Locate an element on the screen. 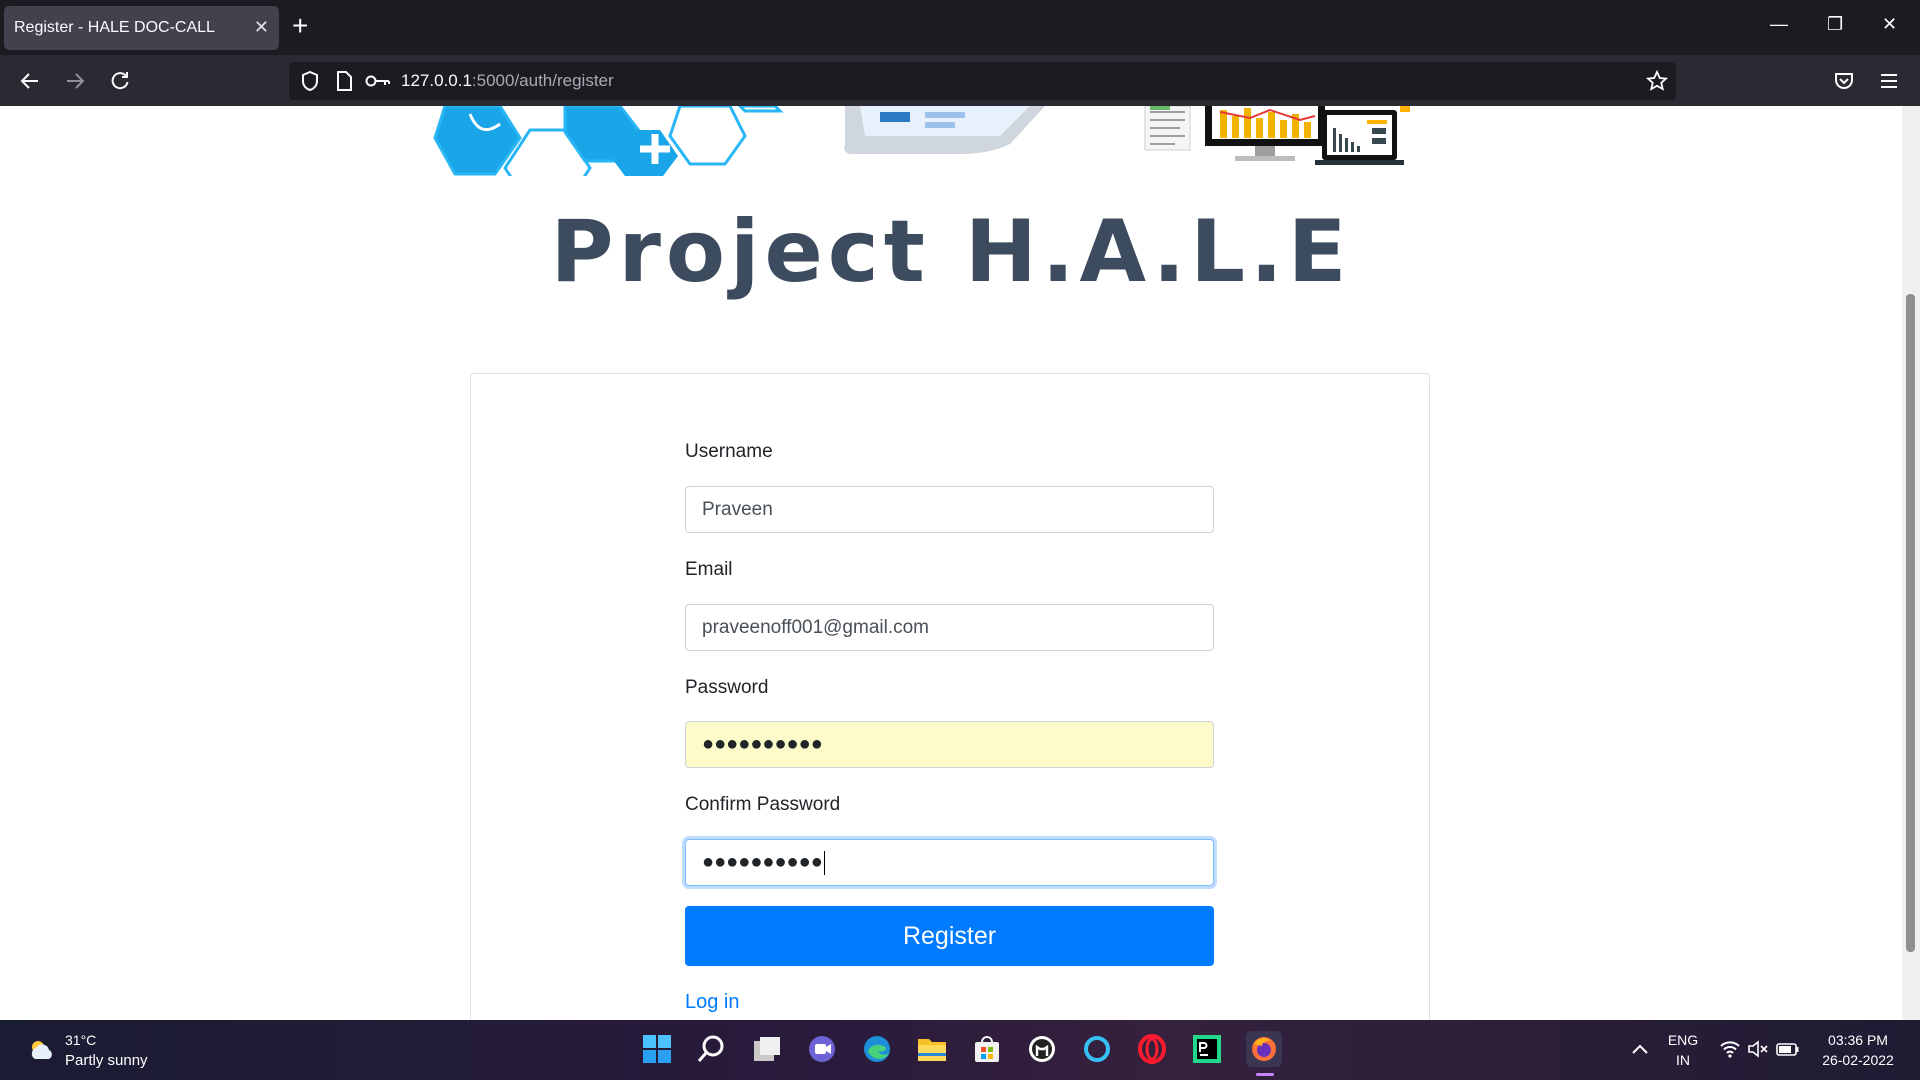  windows-start-icon is located at coordinates (657, 1049).